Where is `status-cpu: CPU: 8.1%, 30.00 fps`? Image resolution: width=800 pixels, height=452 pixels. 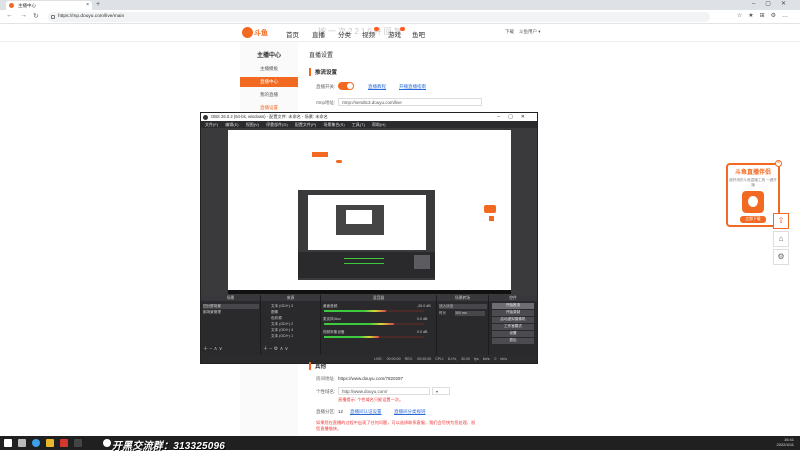
status-cpu: CPU: 8.1%, 30.00 fps is located at coordinates (457, 359).